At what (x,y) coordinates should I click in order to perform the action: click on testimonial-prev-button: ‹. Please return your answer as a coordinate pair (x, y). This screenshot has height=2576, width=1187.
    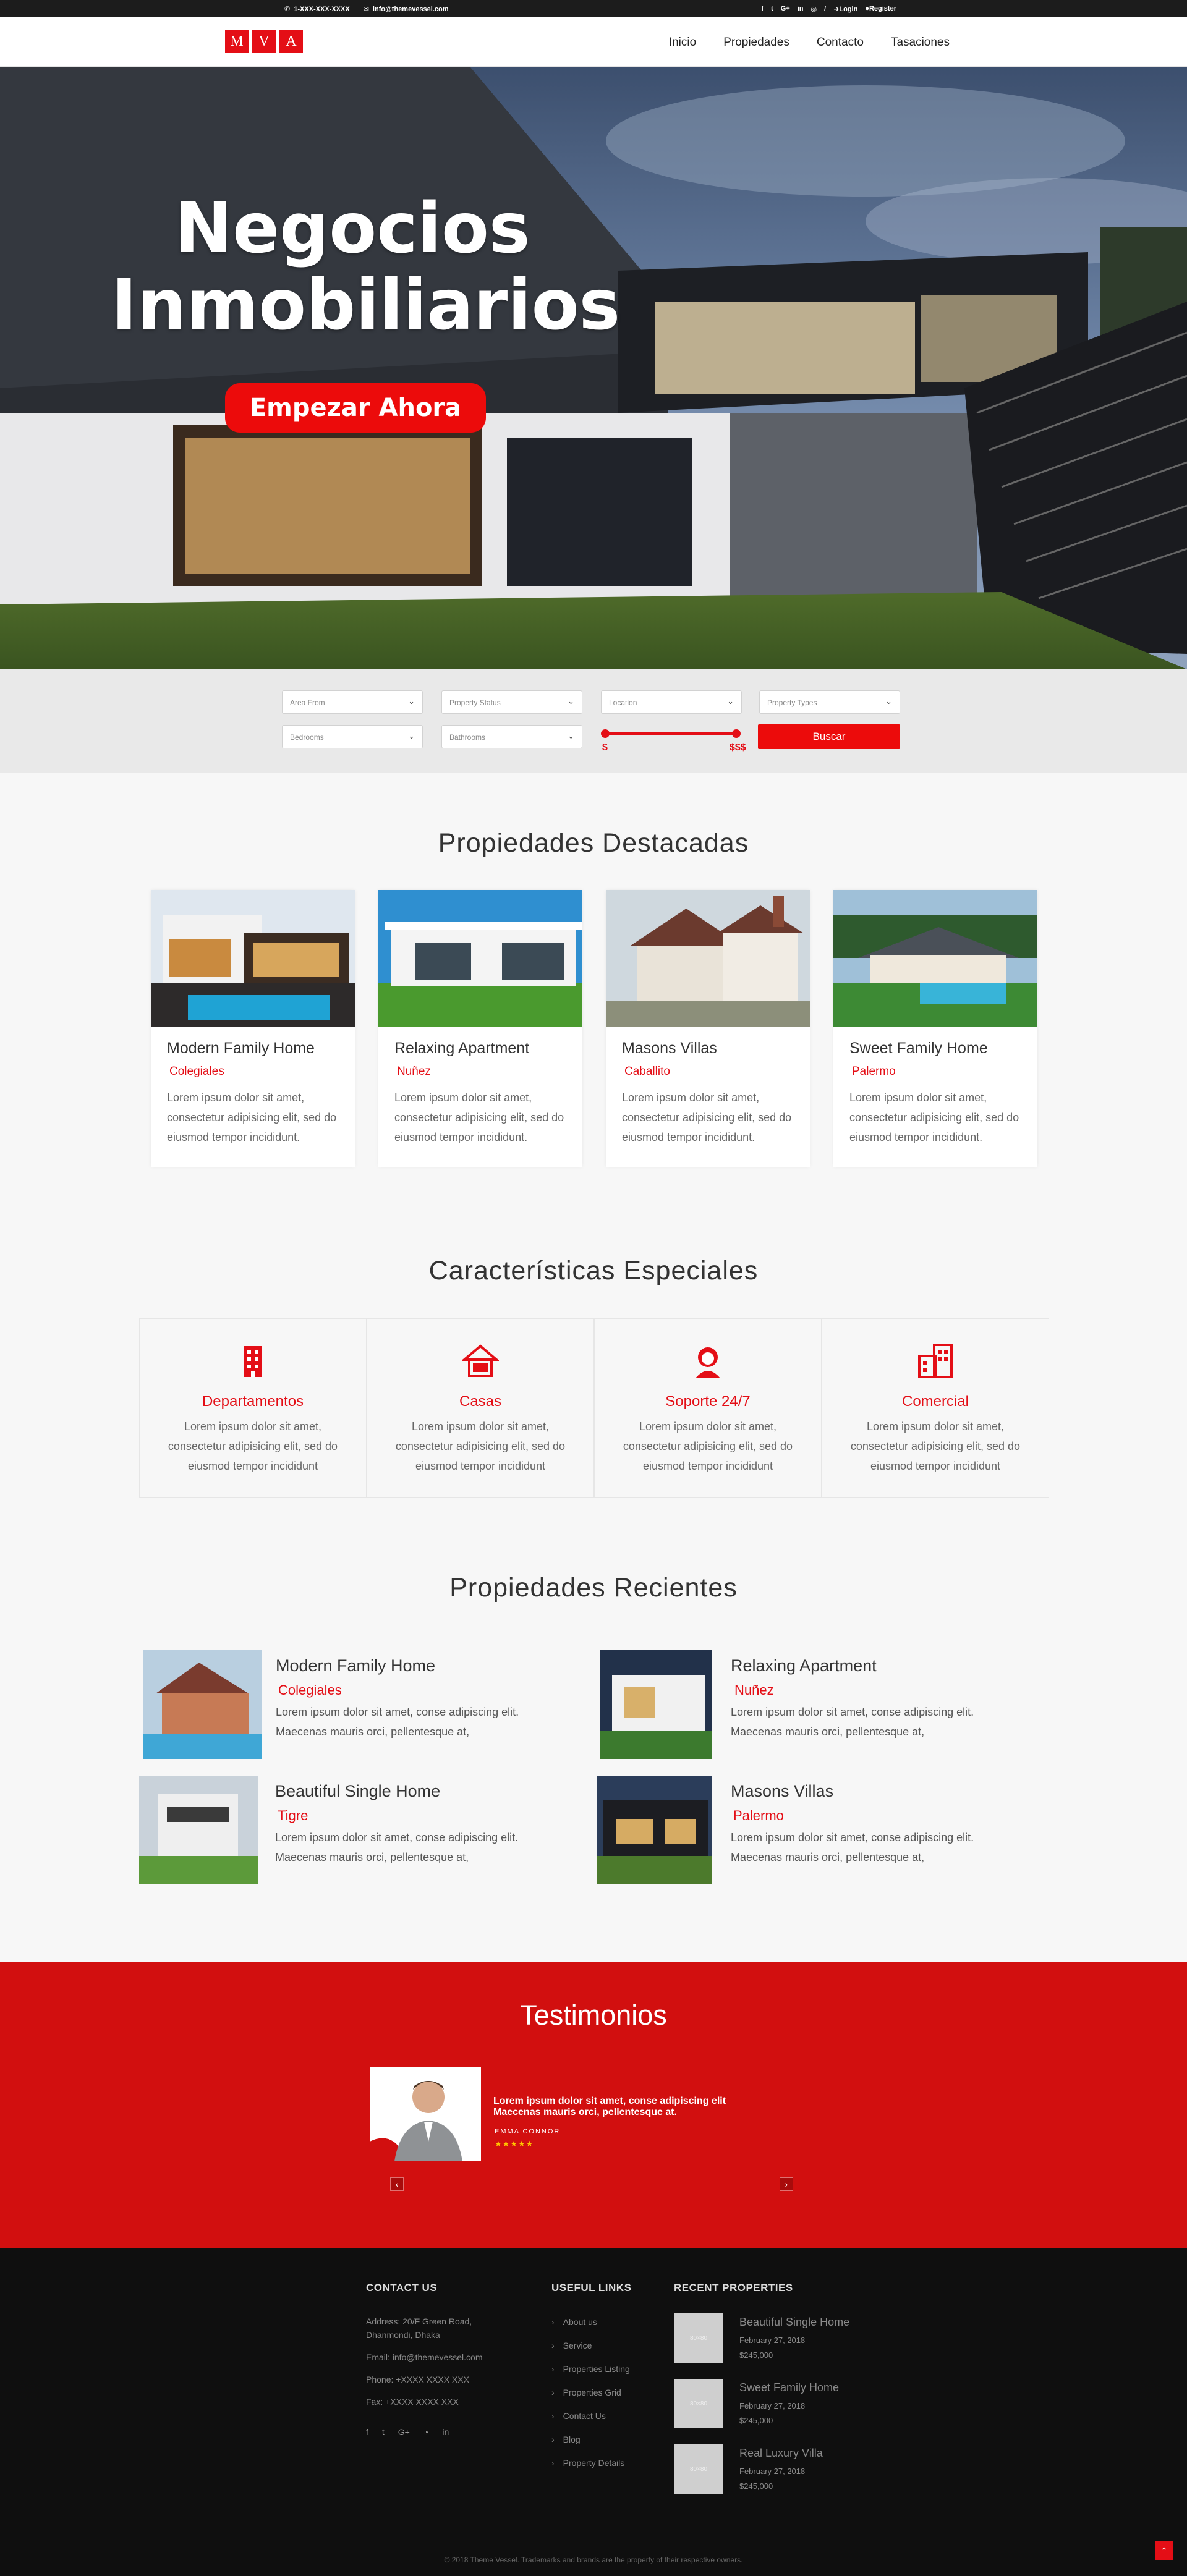
    Looking at the image, I should click on (397, 2184).